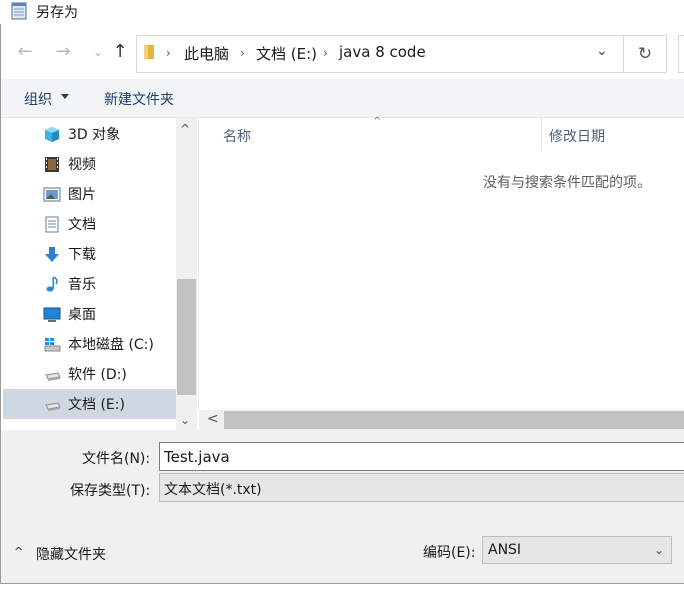  I want to click on sidebar-item-drive-e: 文档 (E:), so click(90, 404).